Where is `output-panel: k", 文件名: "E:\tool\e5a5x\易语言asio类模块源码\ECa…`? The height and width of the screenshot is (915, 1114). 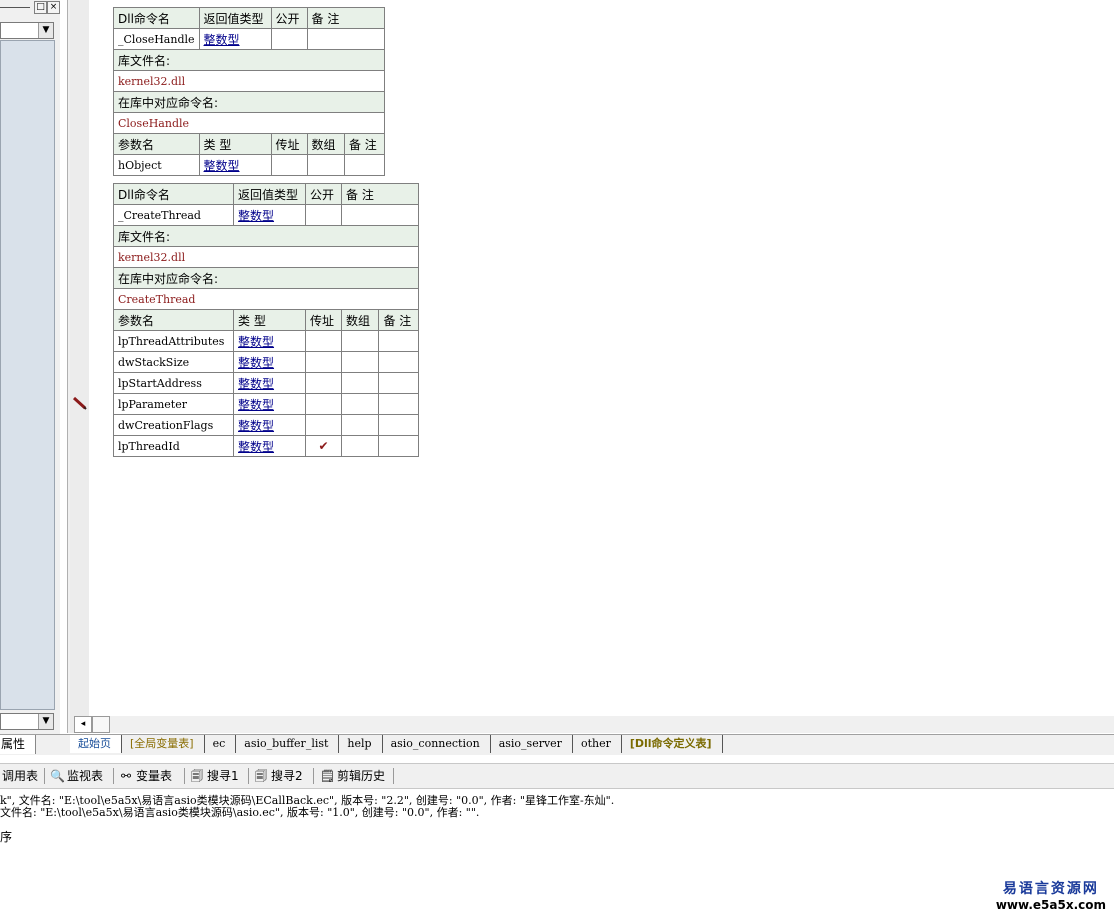
output-panel: k", 文件名: "E:\tool\e5a5x\易语言asio类模块源码\ECa… is located at coordinates (557, 852).